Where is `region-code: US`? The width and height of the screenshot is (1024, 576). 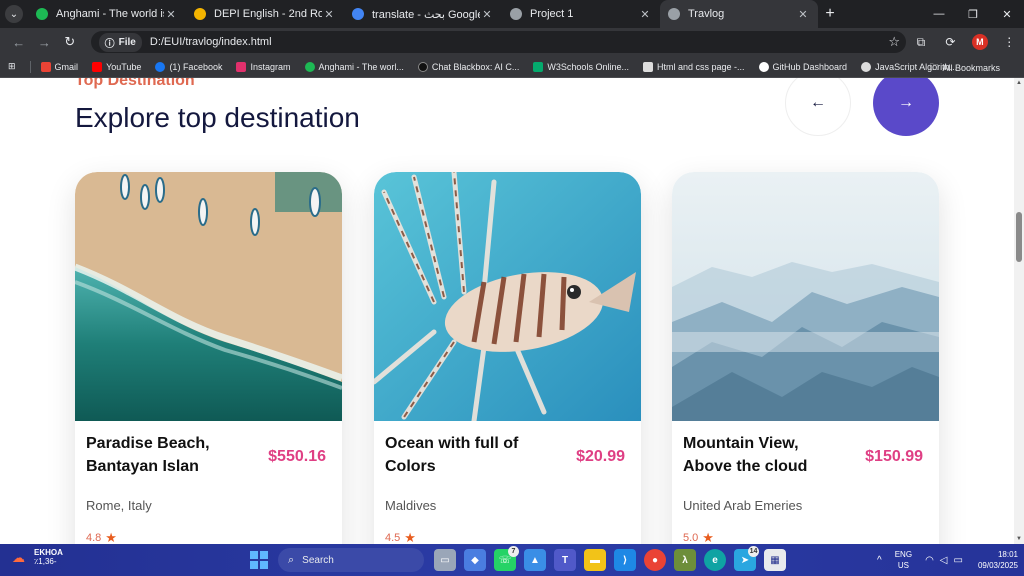 region-code: US is located at coordinates (903, 565).